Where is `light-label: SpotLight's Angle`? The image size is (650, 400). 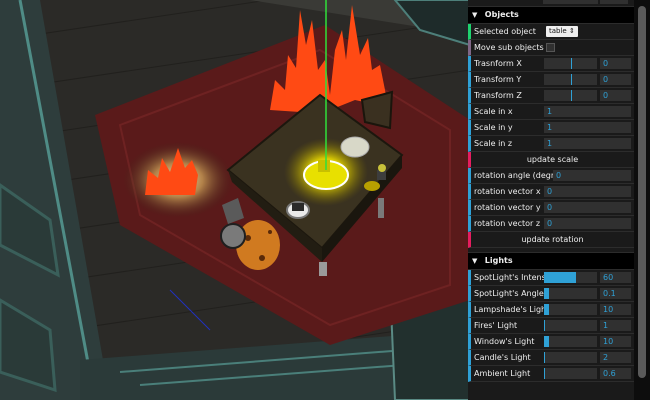
light-label: SpotLight's Angle is located at coordinates (509, 293).